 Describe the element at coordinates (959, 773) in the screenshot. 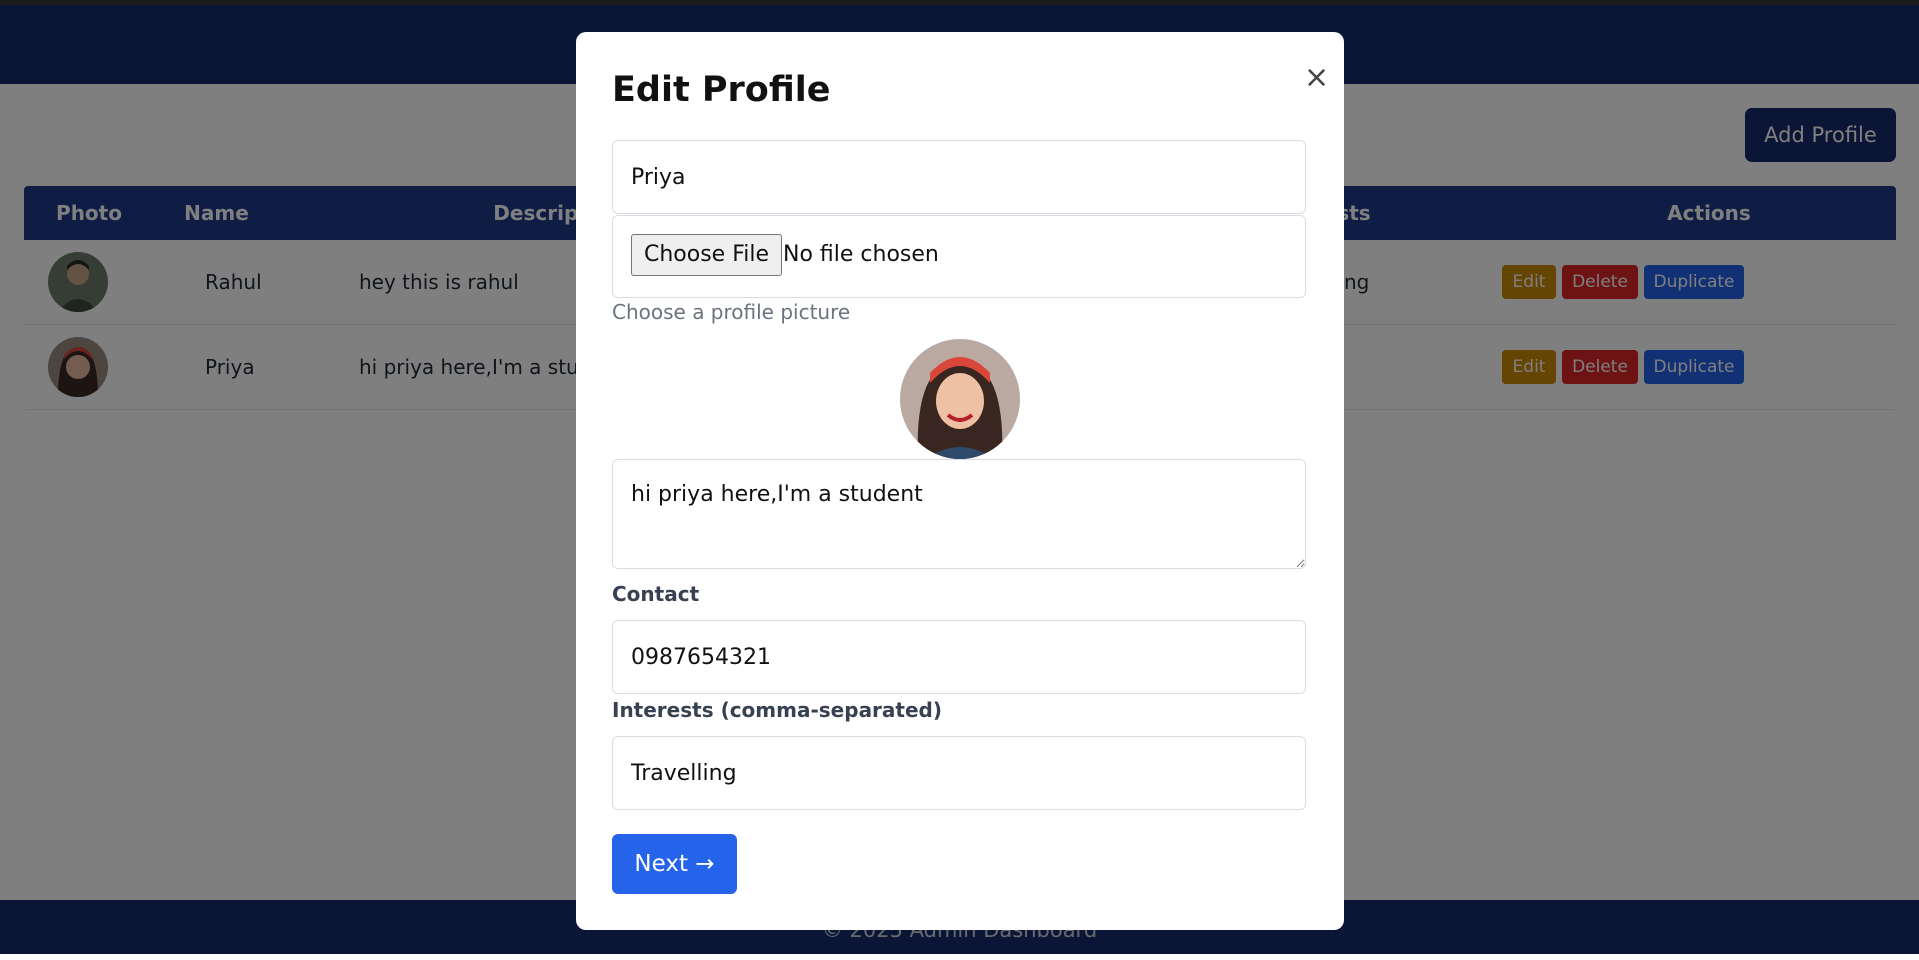

I see `interests-input` at that location.